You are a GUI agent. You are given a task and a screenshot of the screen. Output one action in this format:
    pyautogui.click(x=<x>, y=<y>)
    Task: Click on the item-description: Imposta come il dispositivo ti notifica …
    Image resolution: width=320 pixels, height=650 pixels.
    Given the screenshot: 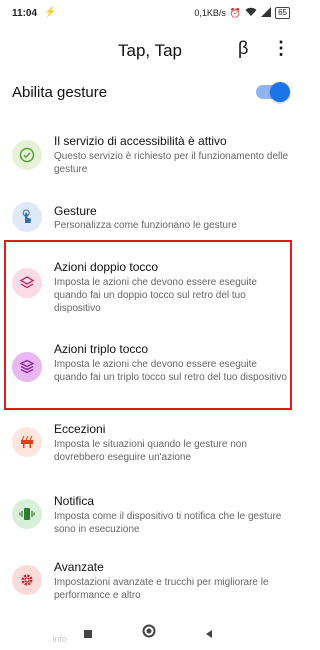 What is the action you would take?
    pyautogui.click(x=168, y=523)
    